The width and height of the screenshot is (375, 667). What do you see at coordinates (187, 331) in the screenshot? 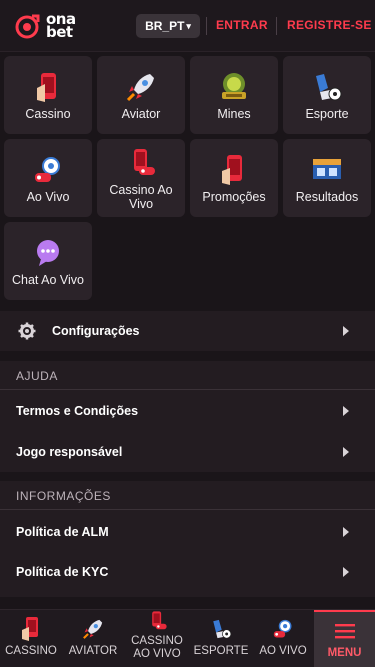
I see `settings-row: Configurações` at bounding box center [187, 331].